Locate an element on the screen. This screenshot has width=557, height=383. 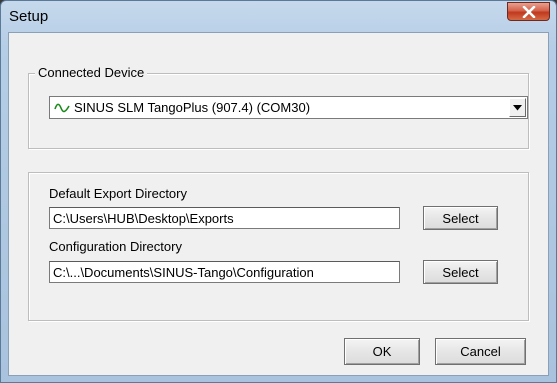
window-title: Setup is located at coordinates (29, 16).